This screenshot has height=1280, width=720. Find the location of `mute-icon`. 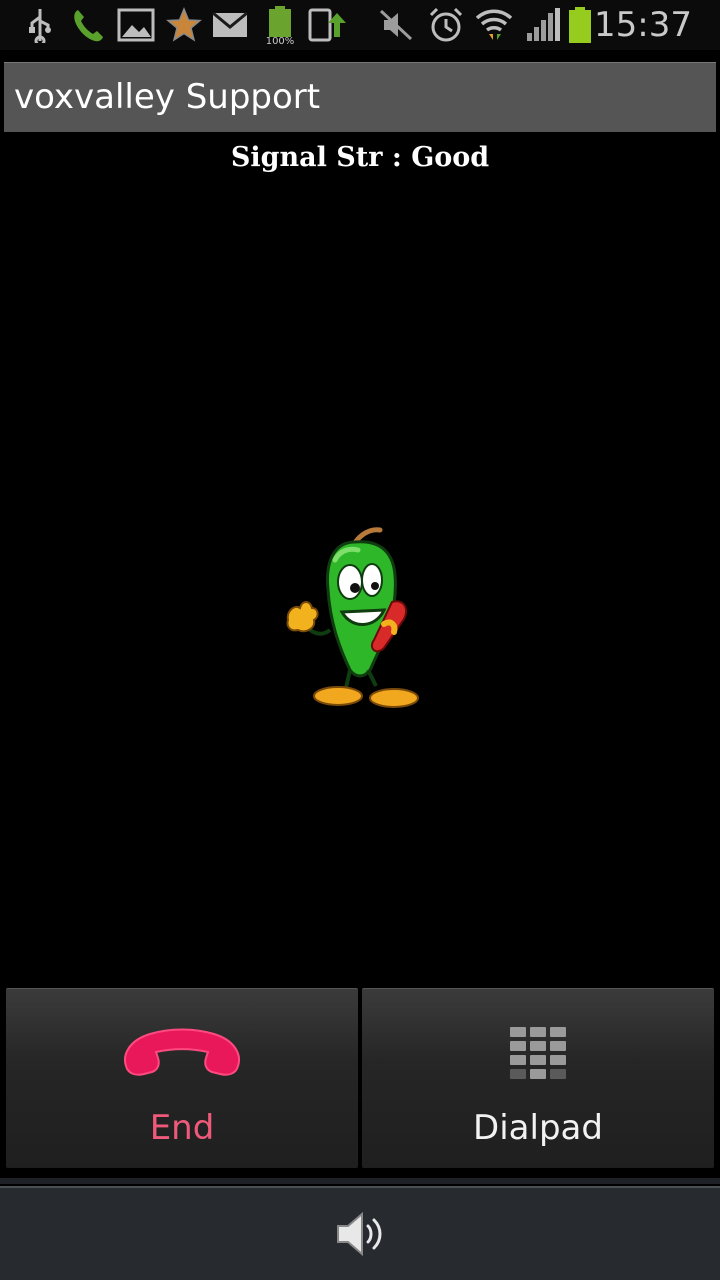

mute-icon is located at coordinates (396, 25).